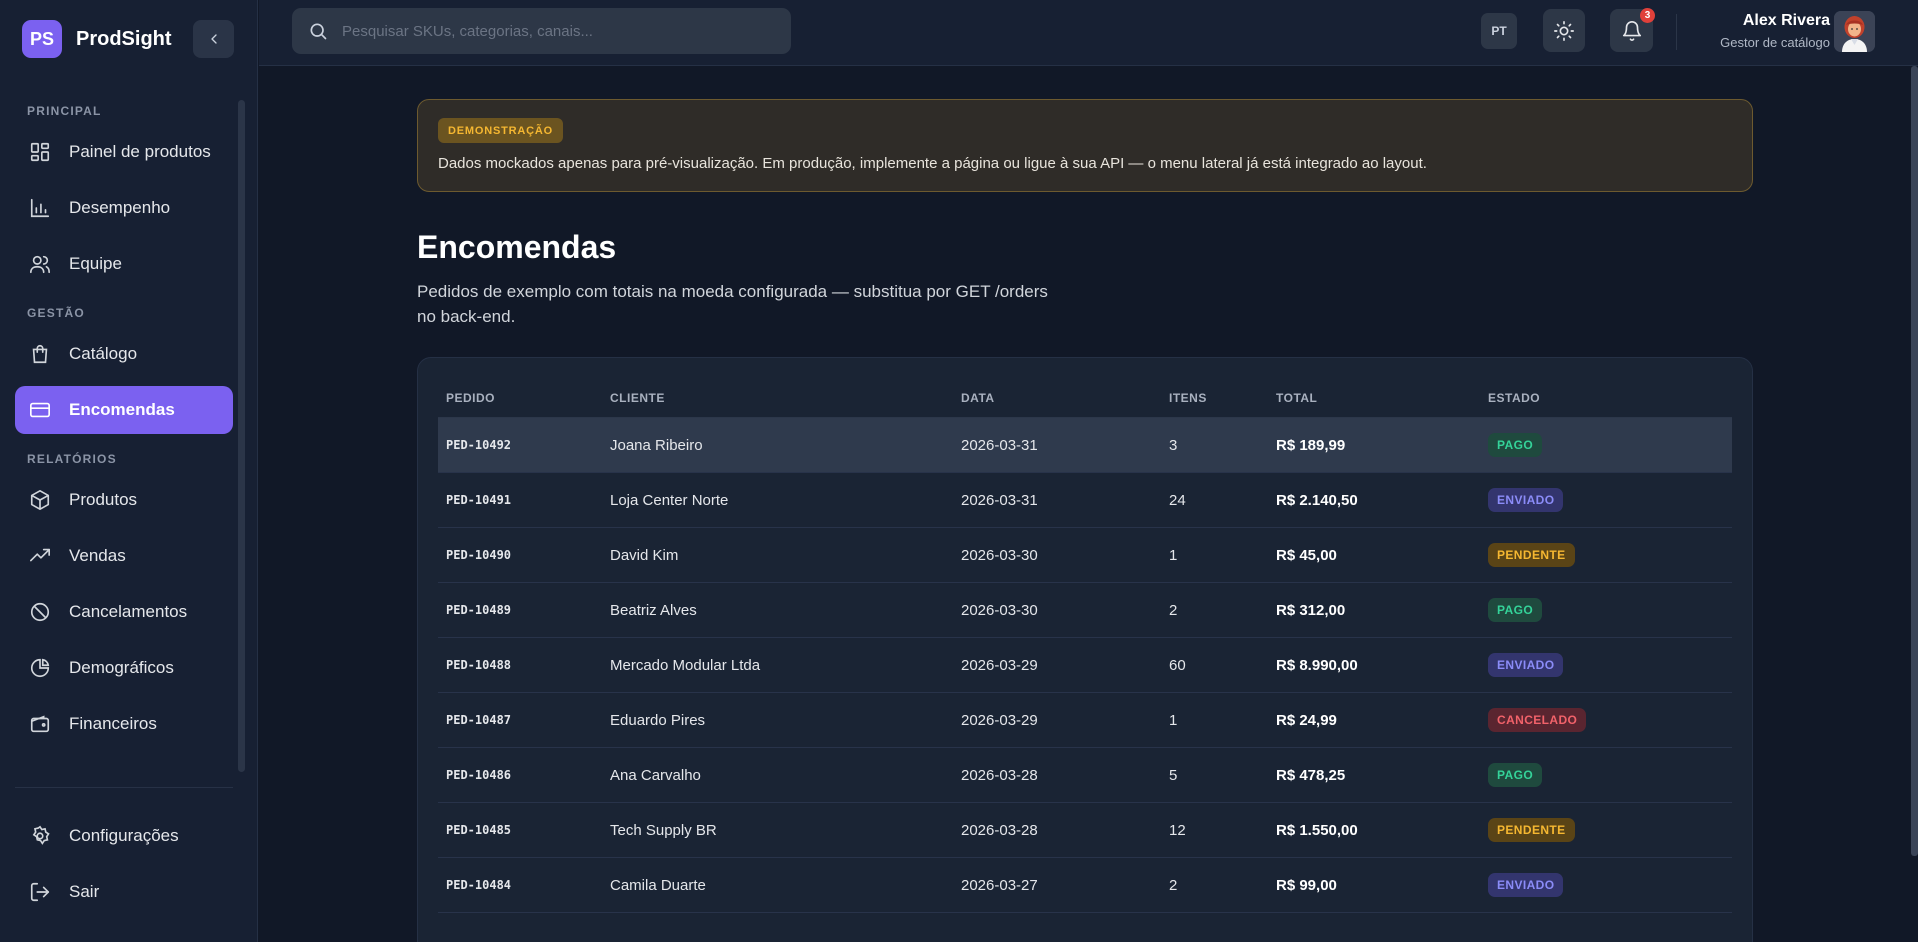 Image resolution: width=1918 pixels, height=942 pixels. I want to click on order-id: PED-10488, so click(479, 665).